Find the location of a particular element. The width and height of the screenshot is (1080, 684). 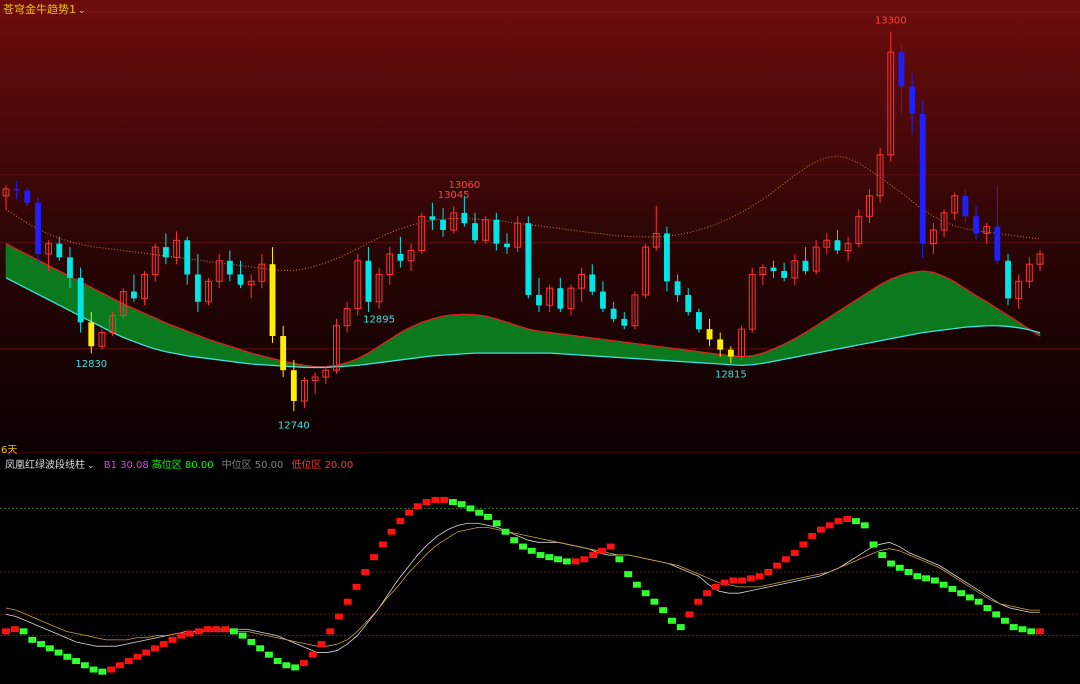

param-low: 低位区 20.00 is located at coordinates (322, 465).